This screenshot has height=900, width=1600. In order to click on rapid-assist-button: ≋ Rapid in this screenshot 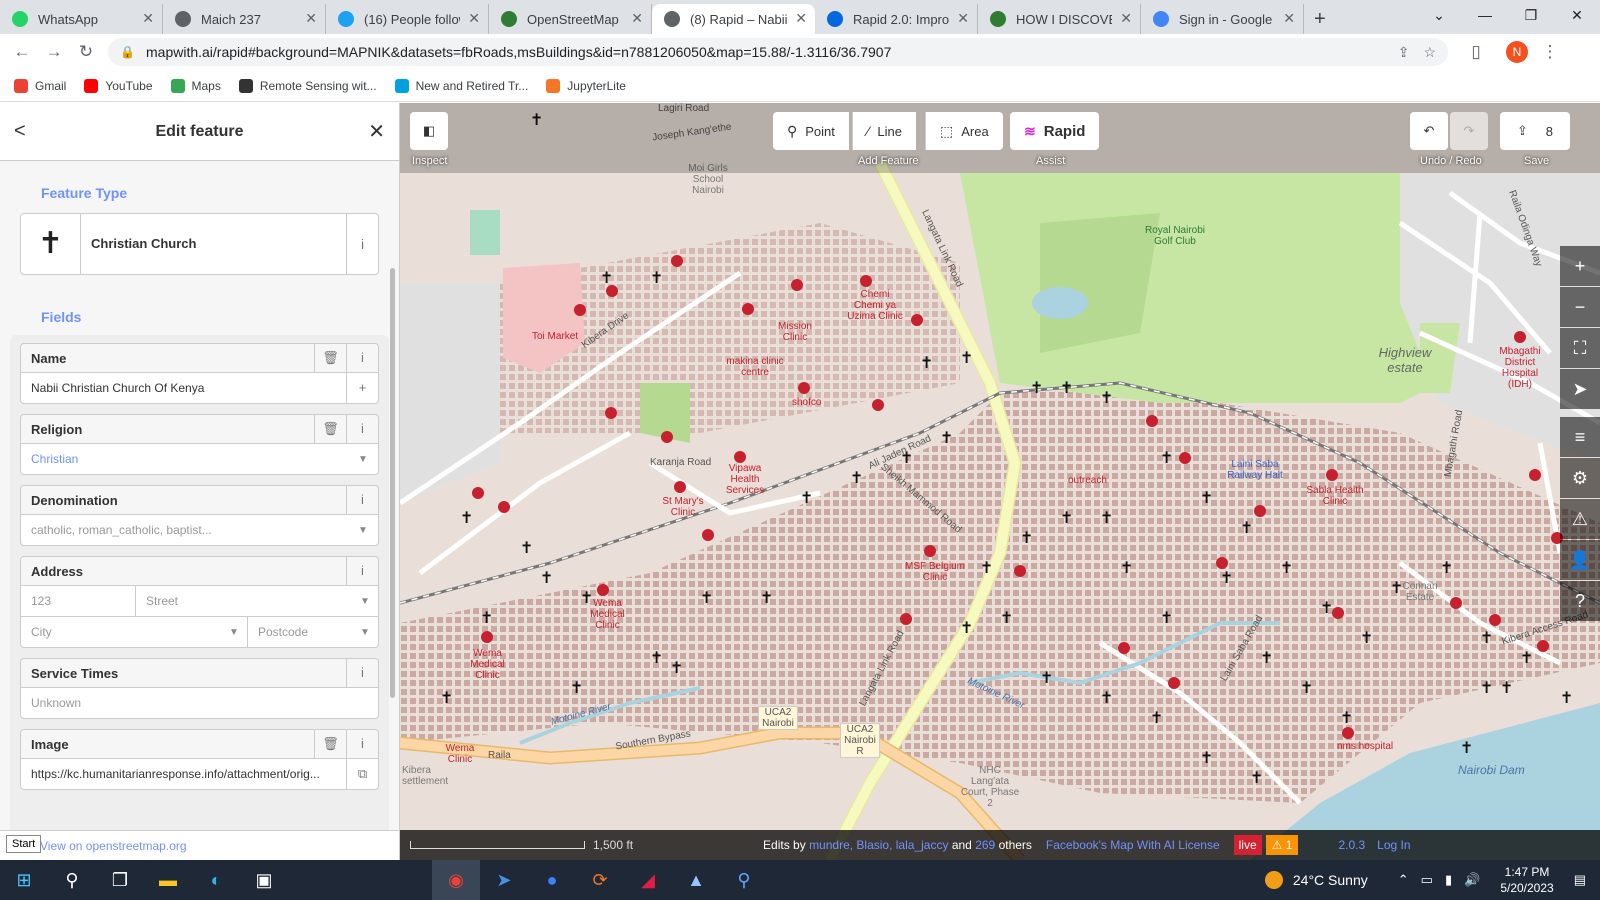, I will do `click(1055, 131)`.